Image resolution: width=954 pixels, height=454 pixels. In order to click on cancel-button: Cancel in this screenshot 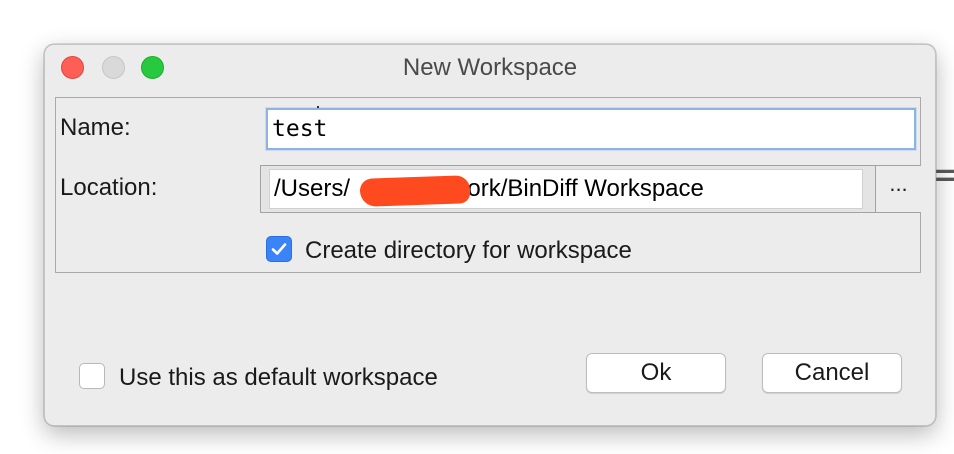, I will do `click(832, 373)`.